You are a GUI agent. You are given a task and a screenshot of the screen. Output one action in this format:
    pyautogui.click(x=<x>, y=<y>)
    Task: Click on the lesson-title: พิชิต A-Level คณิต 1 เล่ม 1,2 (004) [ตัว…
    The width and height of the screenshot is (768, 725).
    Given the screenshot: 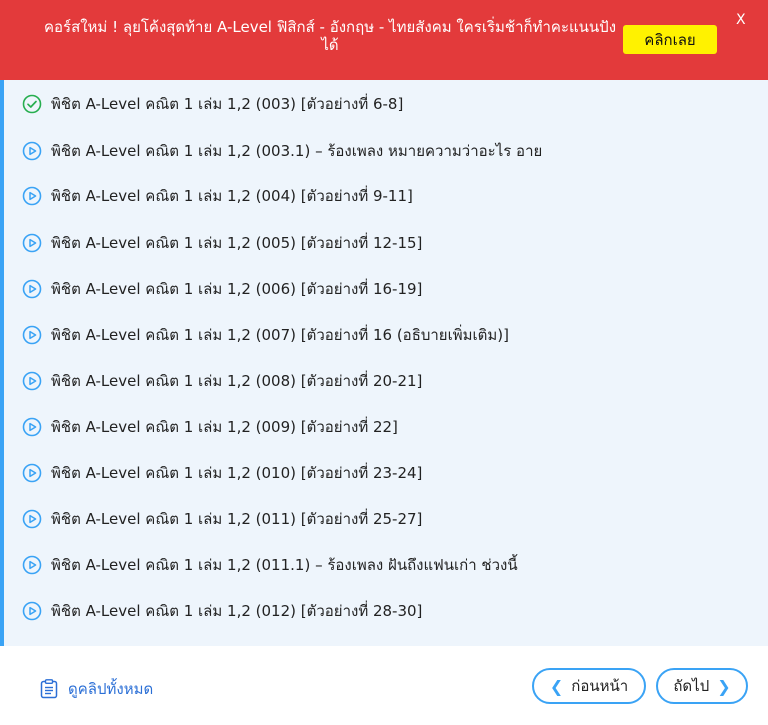 What is the action you would take?
    pyautogui.click(x=232, y=196)
    